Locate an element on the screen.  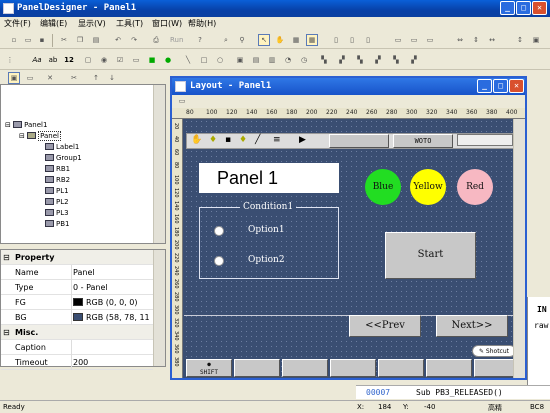
save-icon: ▪ is located at coordinates (42, 40).